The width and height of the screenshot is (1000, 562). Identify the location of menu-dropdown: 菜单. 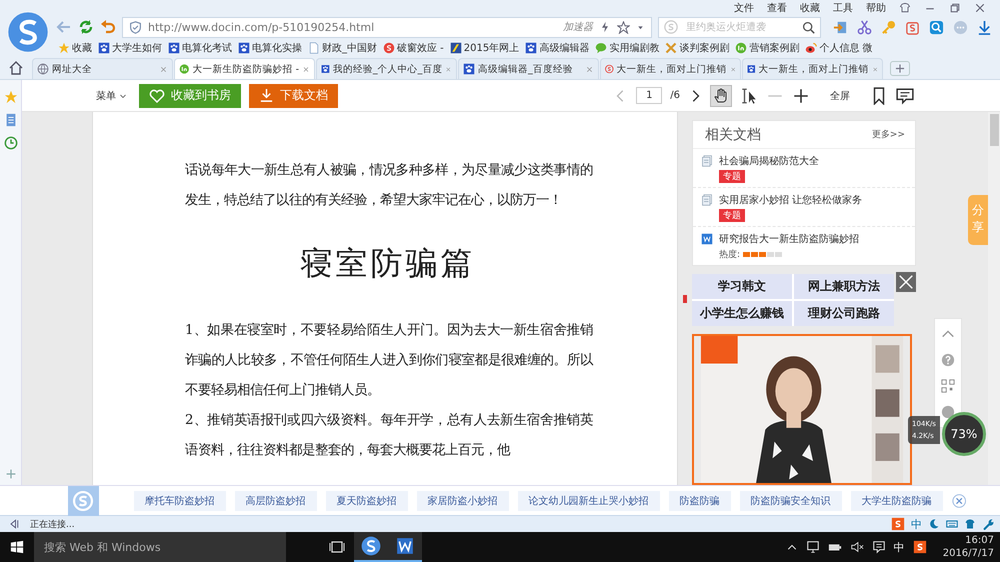
(106, 95).